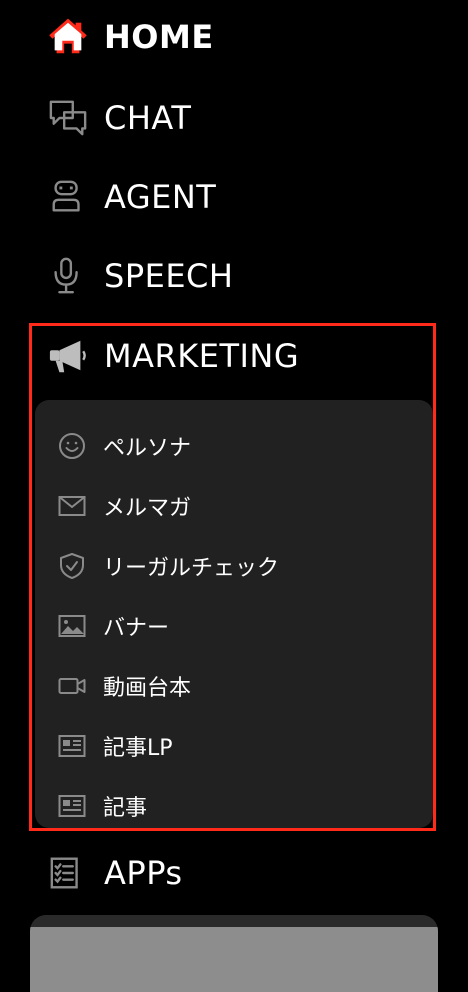 The width and height of the screenshot is (468, 992). What do you see at coordinates (169, 276) in the screenshot?
I see `nav-label-speech: SPEECH` at bounding box center [169, 276].